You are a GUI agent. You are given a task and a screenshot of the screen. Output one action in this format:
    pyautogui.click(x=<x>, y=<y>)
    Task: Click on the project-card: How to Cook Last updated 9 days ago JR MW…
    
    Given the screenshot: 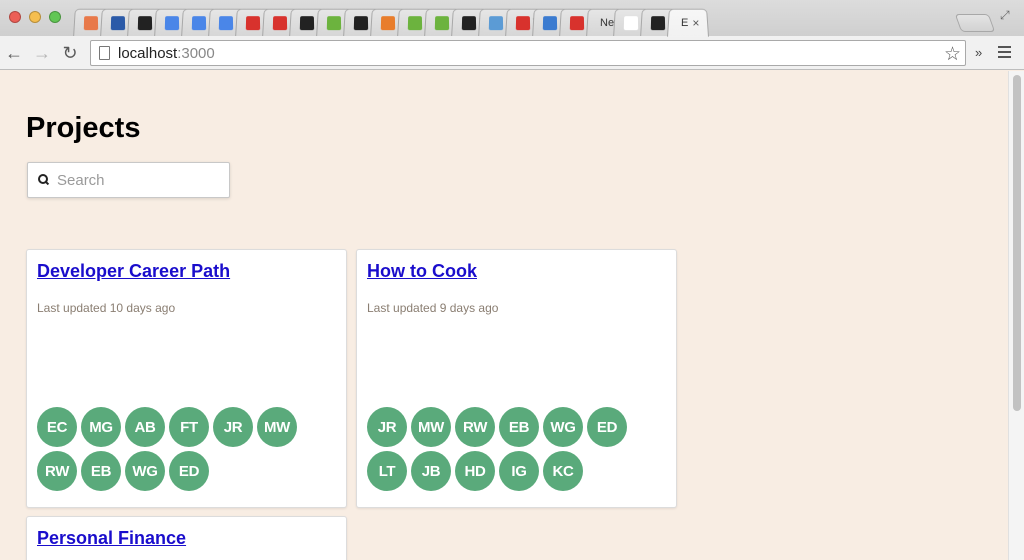 What is the action you would take?
    pyautogui.click(x=516, y=378)
    